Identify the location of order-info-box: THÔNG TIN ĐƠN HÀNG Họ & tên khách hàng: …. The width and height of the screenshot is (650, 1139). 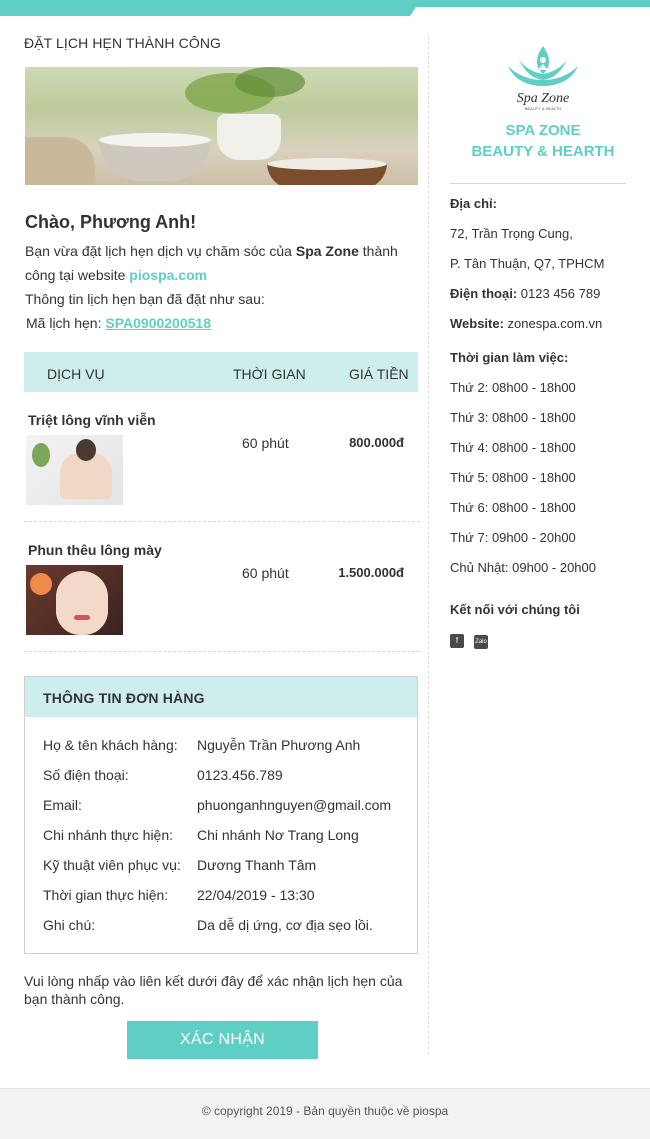
(221, 815).